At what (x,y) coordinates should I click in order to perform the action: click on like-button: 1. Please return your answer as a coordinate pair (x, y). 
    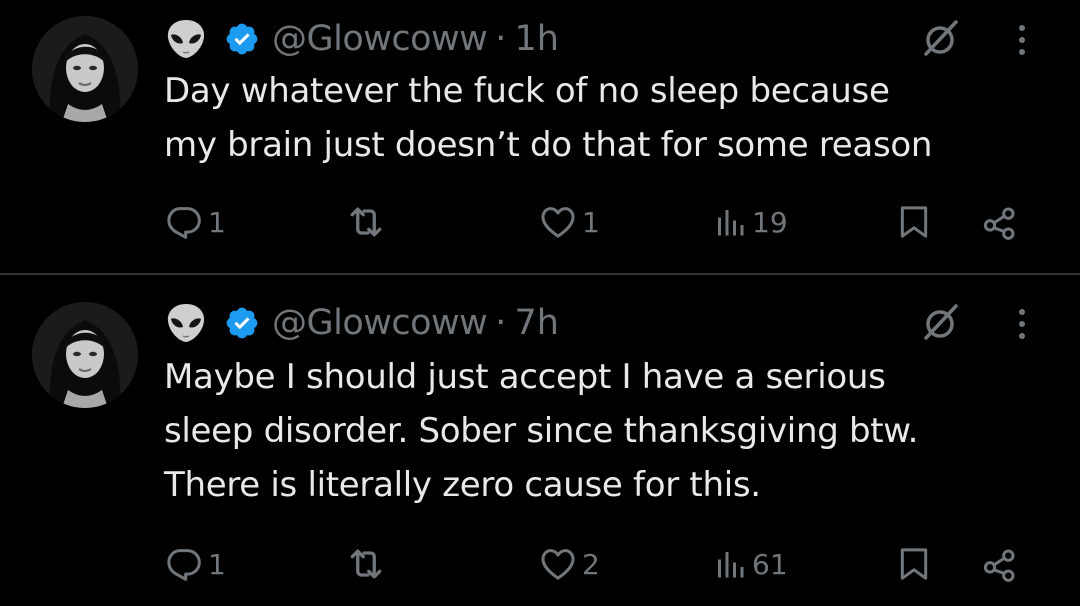
    Looking at the image, I should click on (569, 222).